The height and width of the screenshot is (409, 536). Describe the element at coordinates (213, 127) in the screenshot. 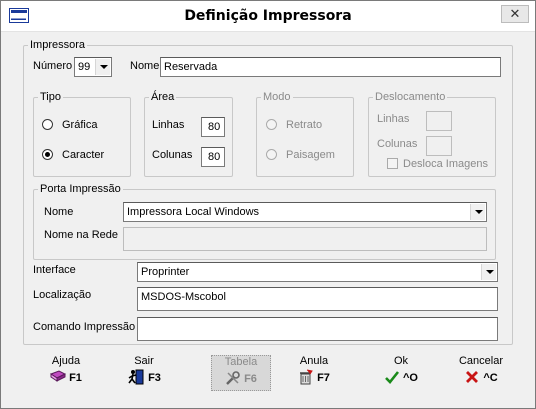

I see `area-linhas-field: 80` at that location.